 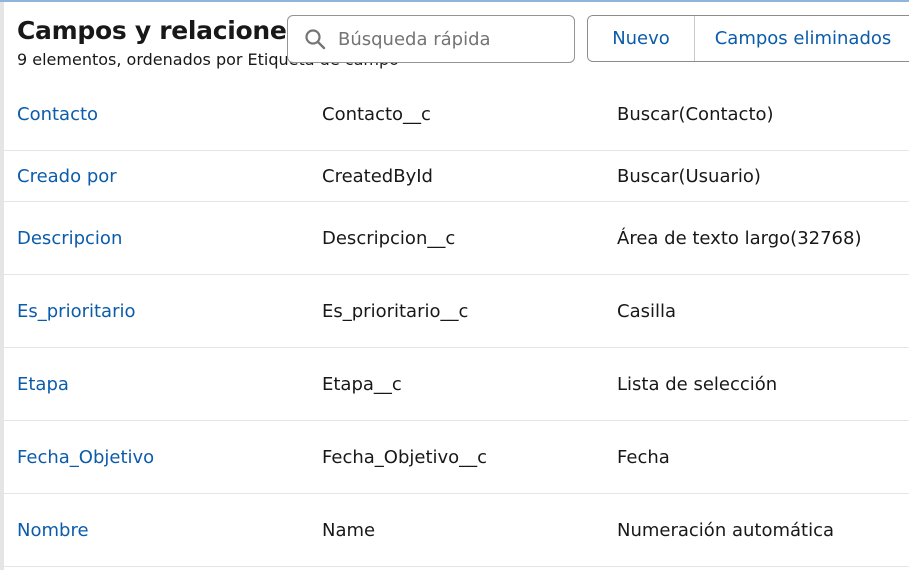 What do you see at coordinates (448, 39) in the screenshot?
I see `quick-search-input` at bounding box center [448, 39].